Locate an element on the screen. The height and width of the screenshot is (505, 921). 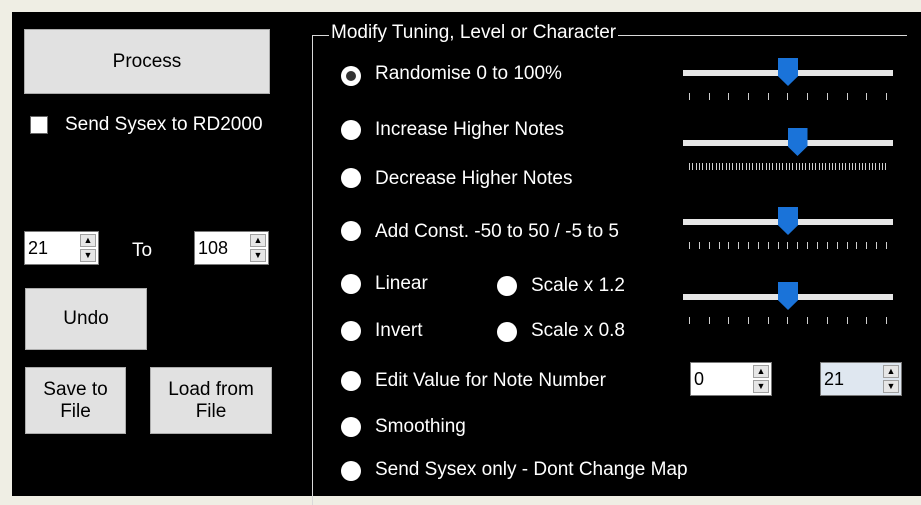
slider-add-const is located at coordinates (788, 232).